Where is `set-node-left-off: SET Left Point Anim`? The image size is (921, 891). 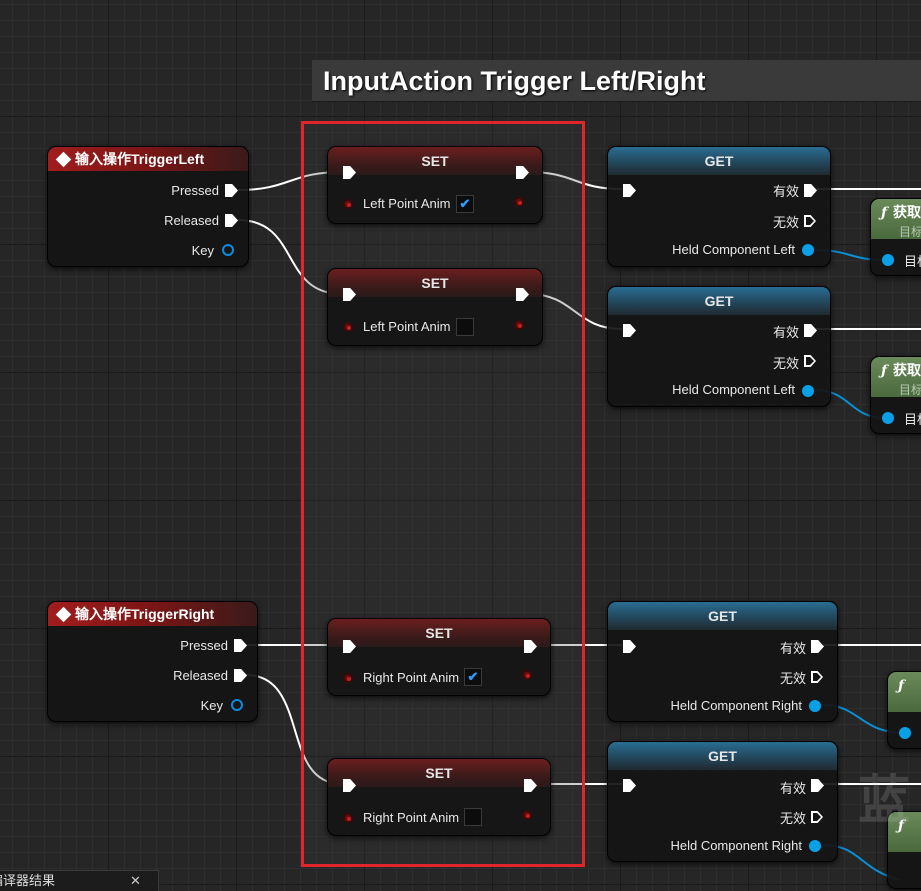 set-node-left-off: SET Left Point Anim is located at coordinates (435, 307).